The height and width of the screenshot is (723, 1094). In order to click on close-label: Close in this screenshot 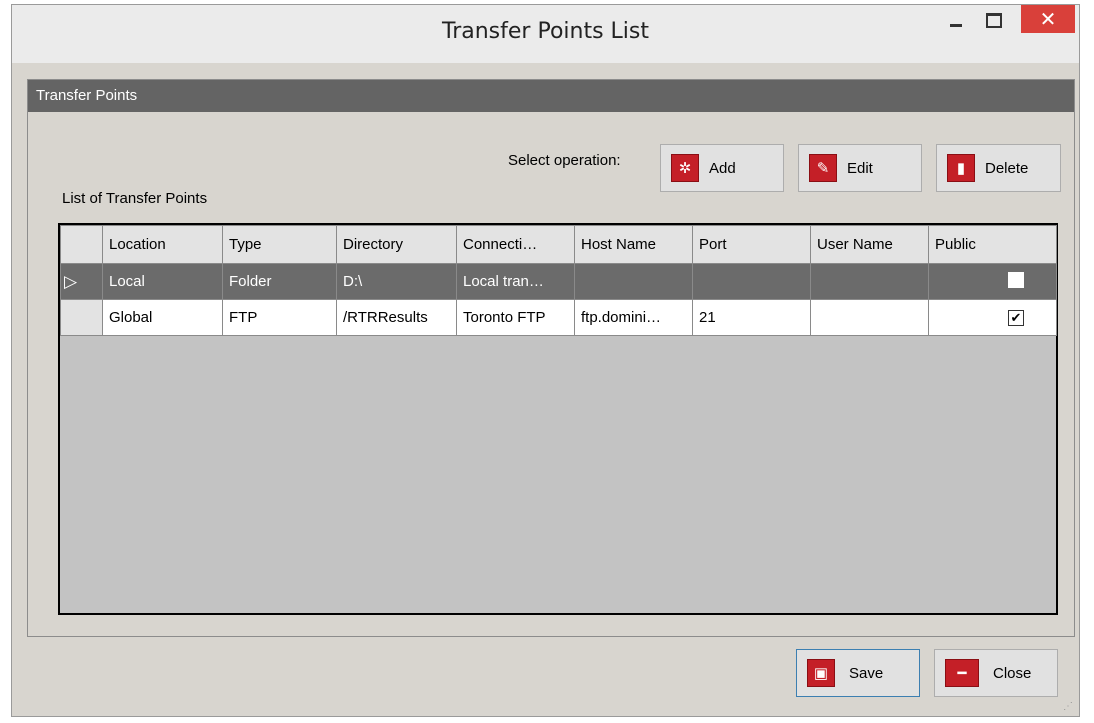, I will do `click(1012, 673)`.